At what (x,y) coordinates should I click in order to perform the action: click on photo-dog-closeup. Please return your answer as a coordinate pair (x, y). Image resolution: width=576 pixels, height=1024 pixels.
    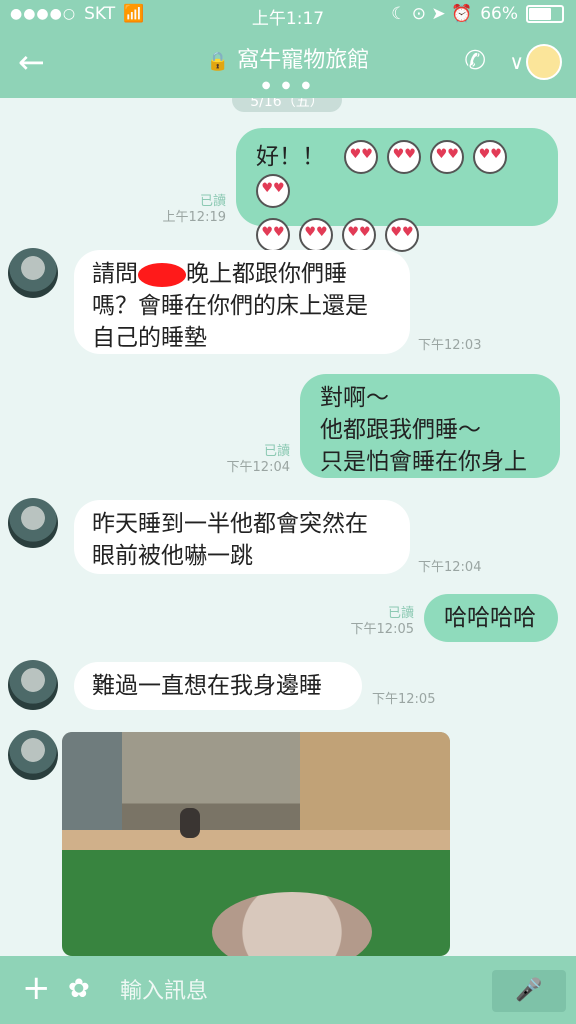
    Looking at the image, I should click on (292, 924).